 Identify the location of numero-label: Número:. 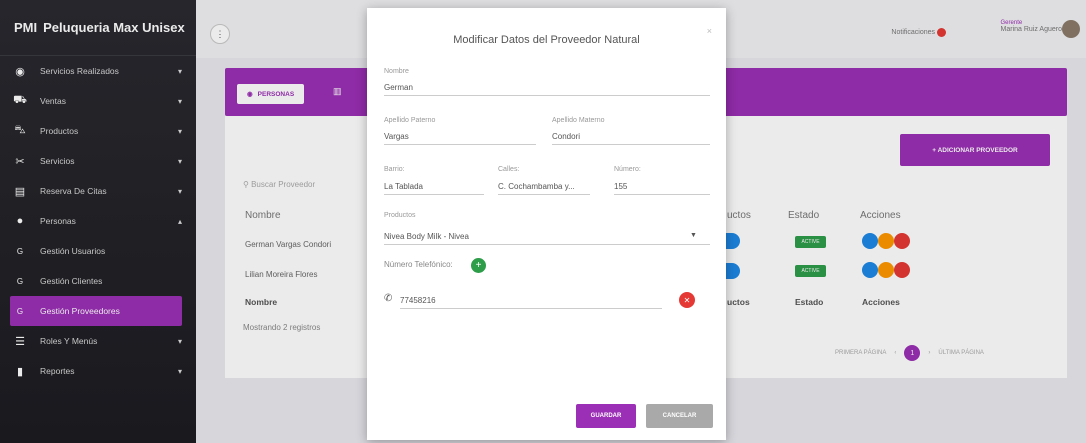
(627, 169).